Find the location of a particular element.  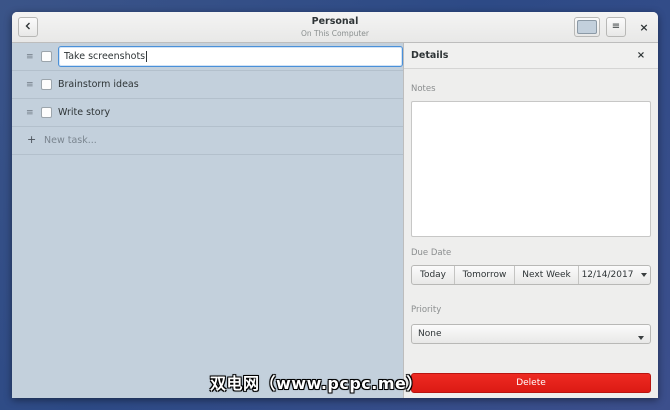

watermark: 双电网（www.pcpc.me） is located at coordinates (316, 383).